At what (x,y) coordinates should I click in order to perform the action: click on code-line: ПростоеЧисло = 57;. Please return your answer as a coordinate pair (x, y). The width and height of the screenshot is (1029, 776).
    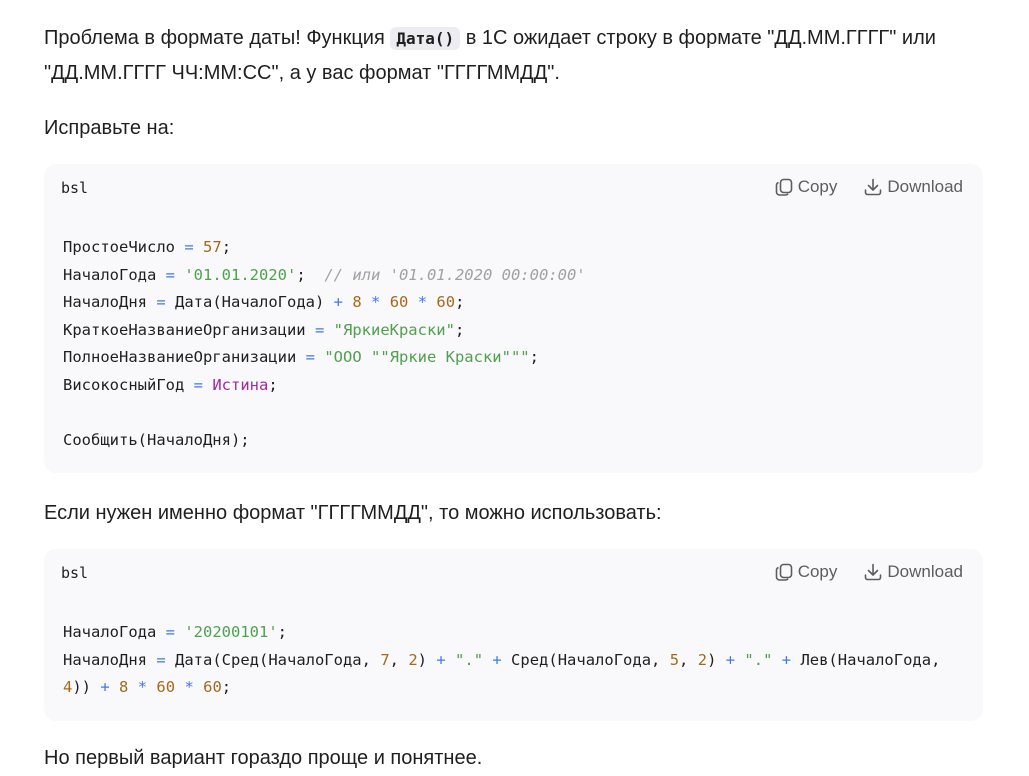
    Looking at the image, I should click on (147, 247).